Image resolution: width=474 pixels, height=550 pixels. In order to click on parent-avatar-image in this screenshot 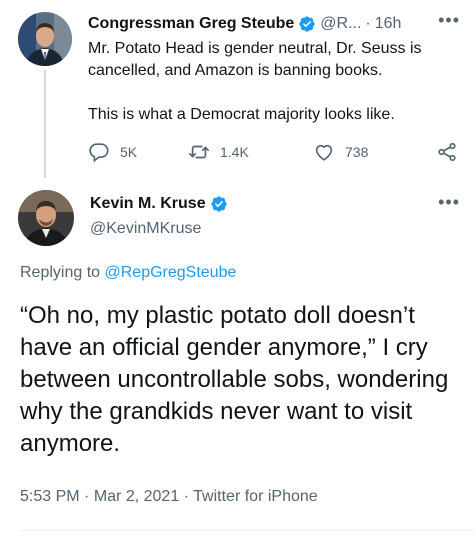, I will do `click(45, 39)`.